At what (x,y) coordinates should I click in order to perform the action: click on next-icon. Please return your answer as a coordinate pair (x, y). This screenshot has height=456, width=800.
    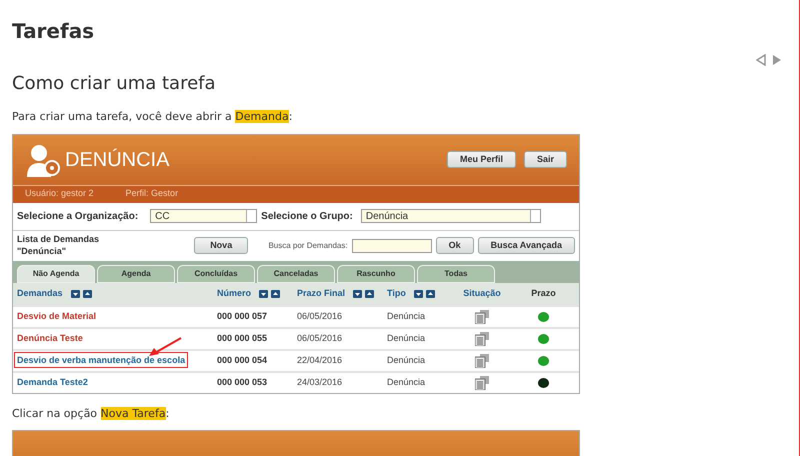
    Looking at the image, I should click on (777, 60).